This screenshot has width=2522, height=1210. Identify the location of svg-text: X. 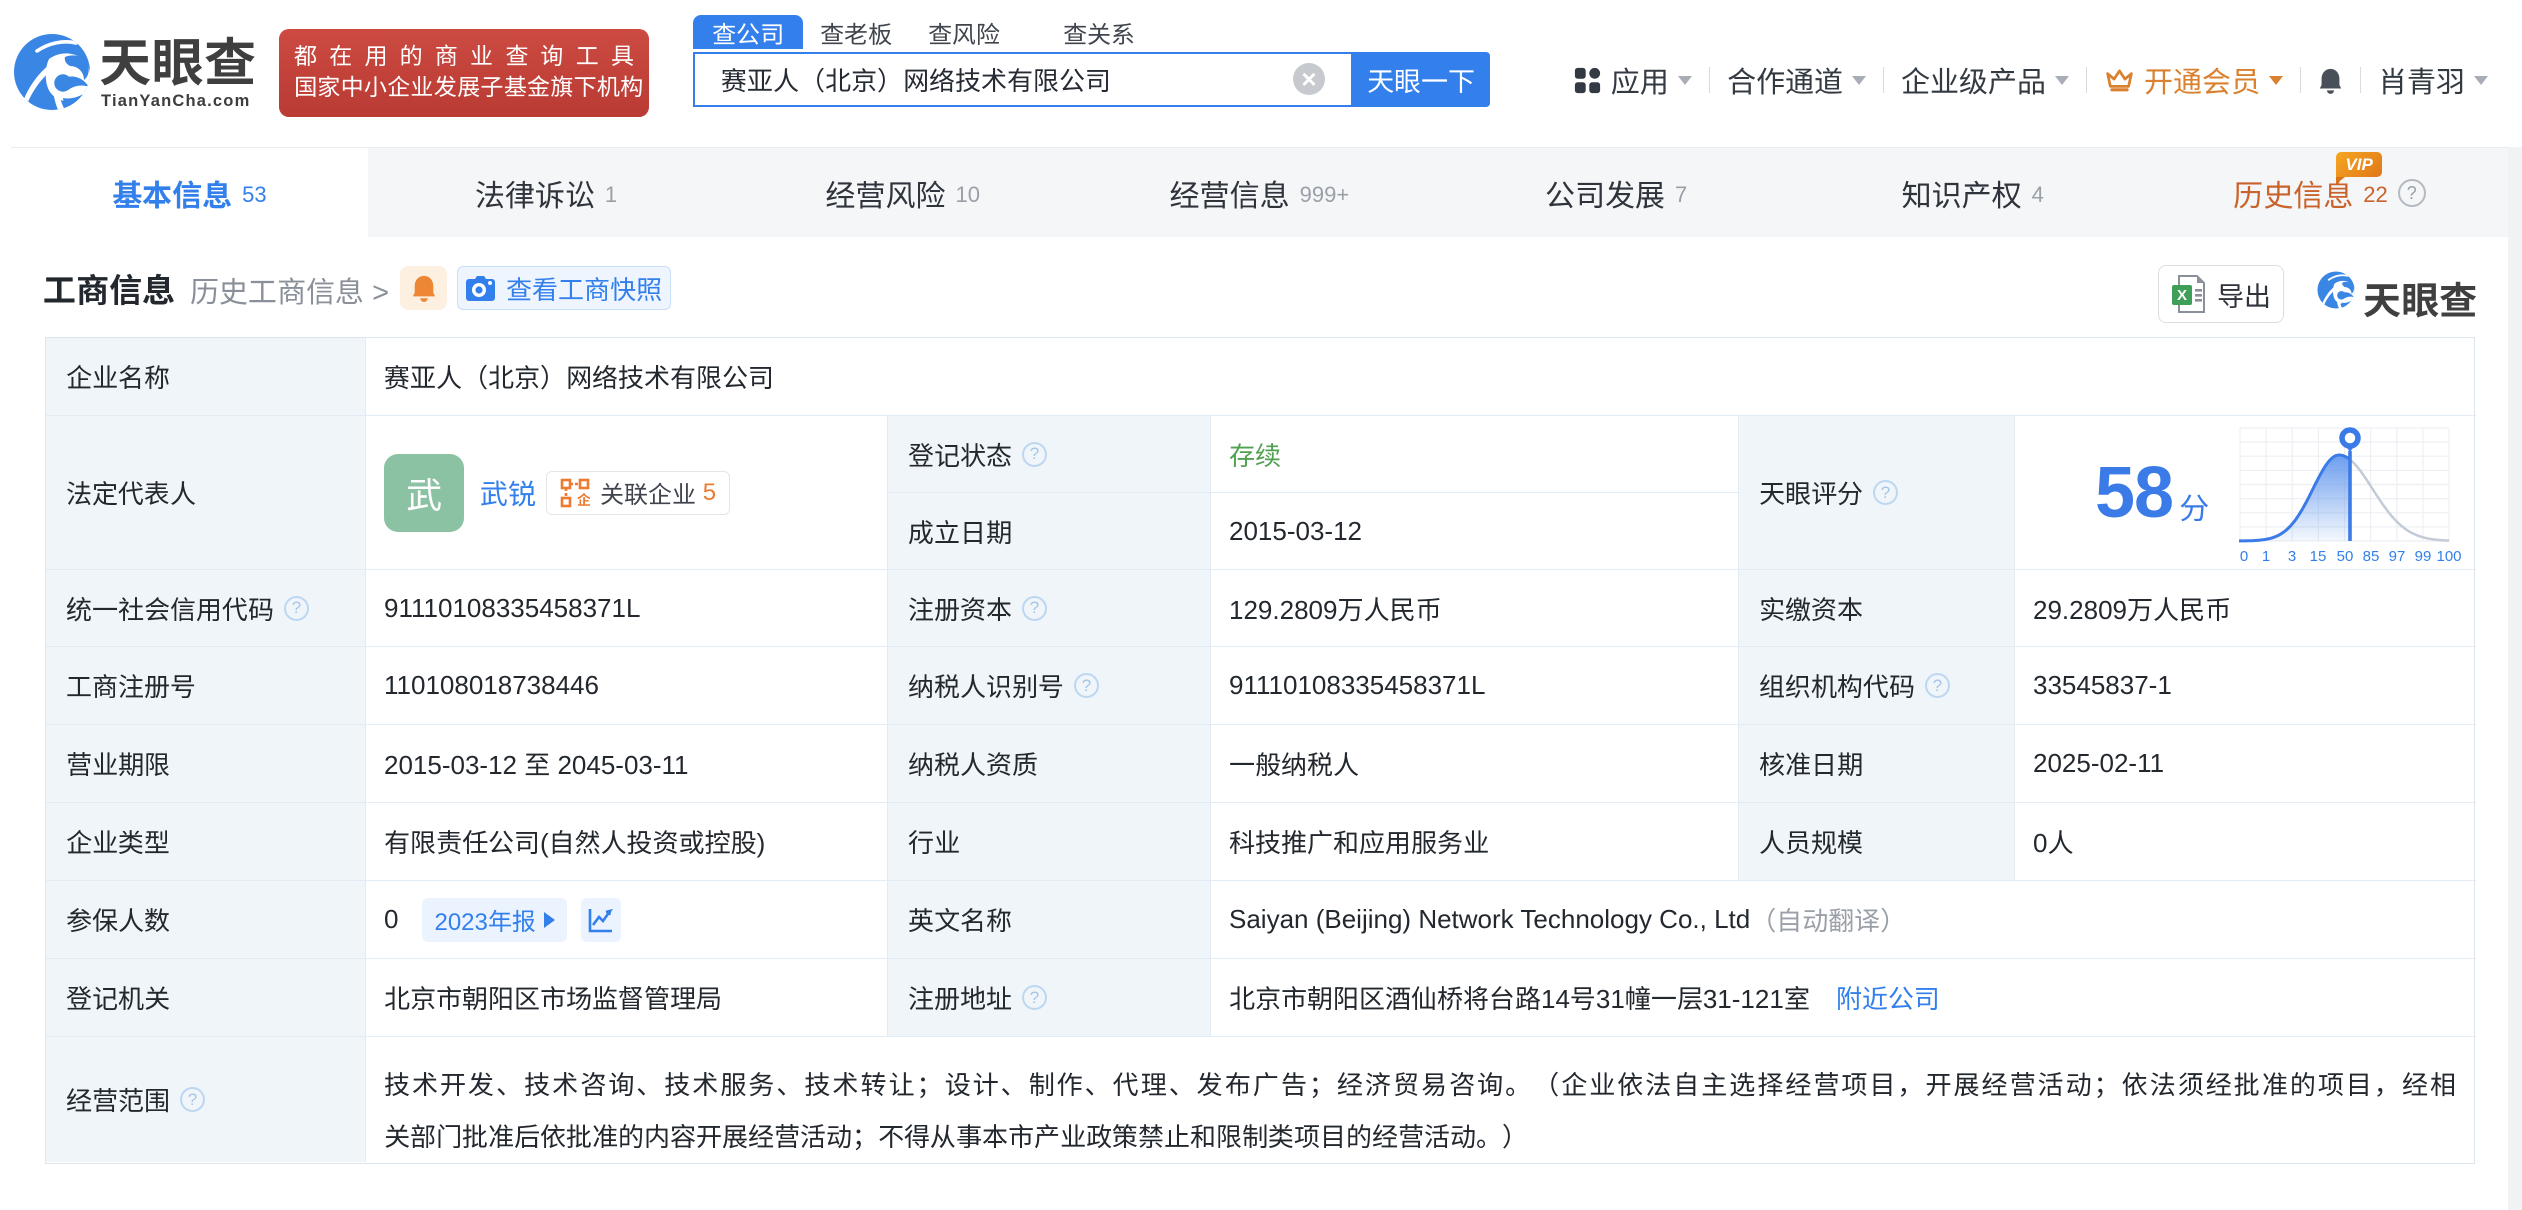
(2182, 295).